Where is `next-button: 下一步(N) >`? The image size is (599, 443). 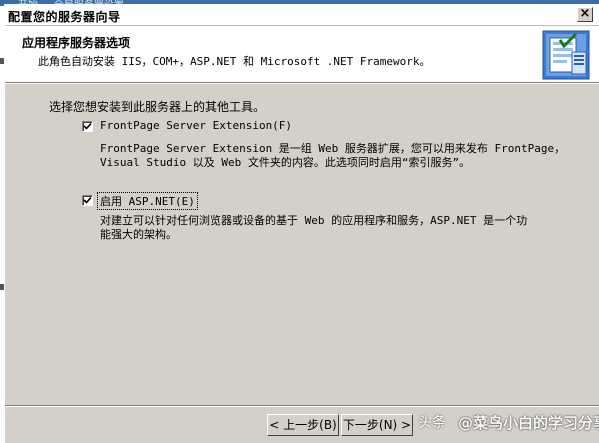 next-button: 下一步(N) > is located at coordinates (377, 425).